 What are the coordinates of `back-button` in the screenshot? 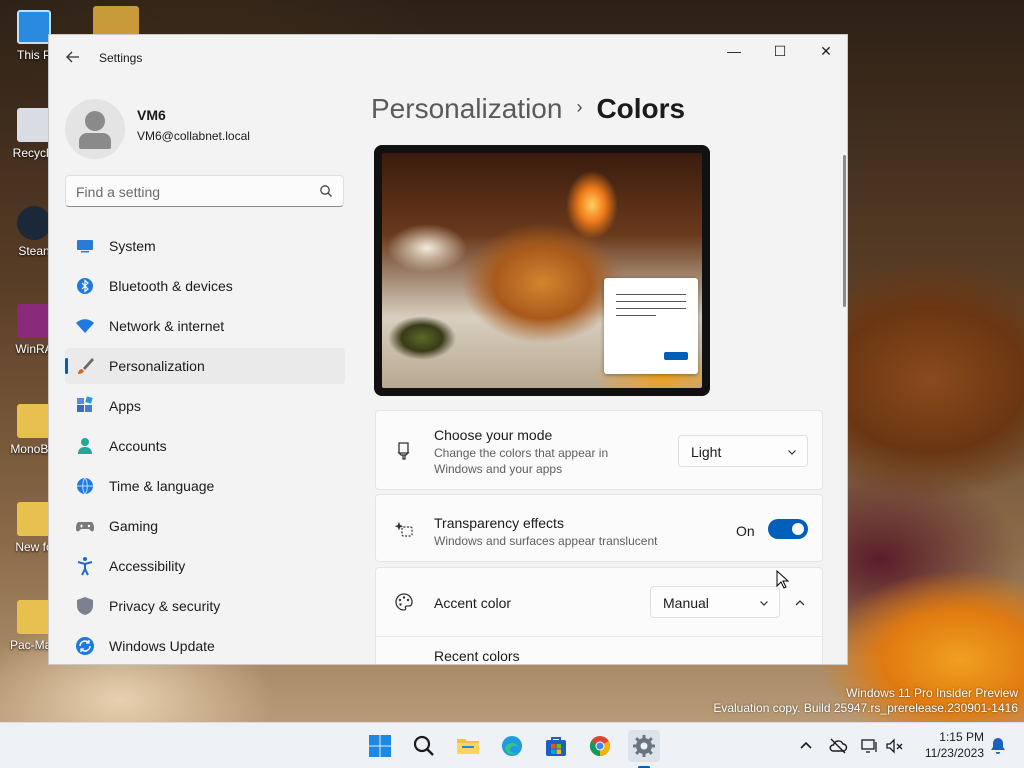 It's located at (73, 59).